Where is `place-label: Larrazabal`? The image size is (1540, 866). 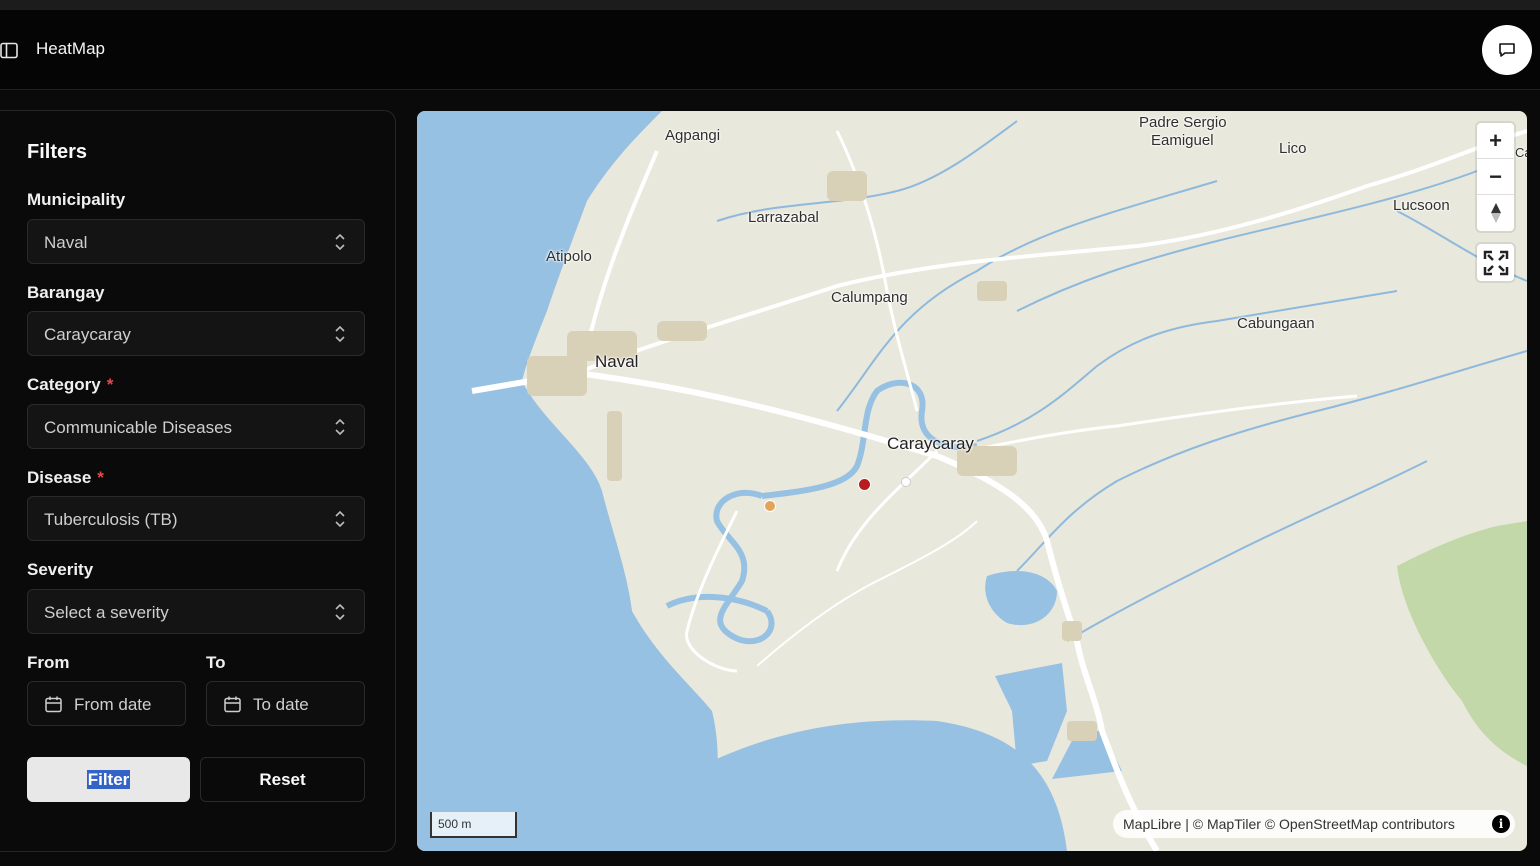 place-label: Larrazabal is located at coordinates (783, 217).